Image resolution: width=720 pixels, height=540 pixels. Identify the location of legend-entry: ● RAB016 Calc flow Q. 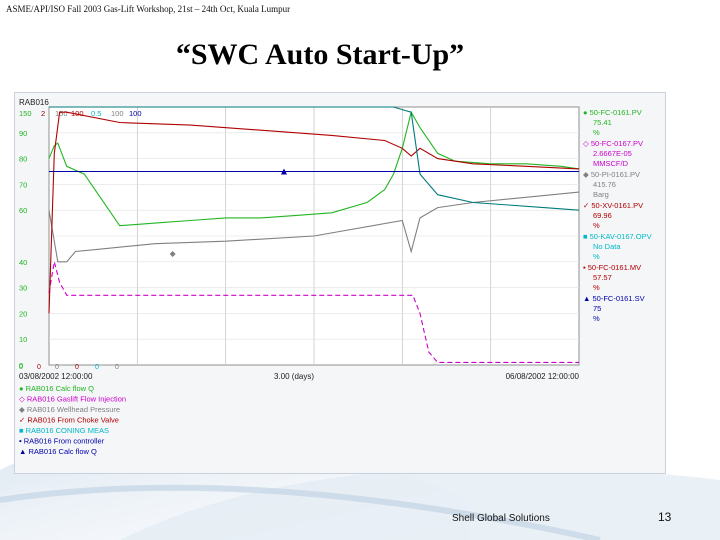
(56, 388).